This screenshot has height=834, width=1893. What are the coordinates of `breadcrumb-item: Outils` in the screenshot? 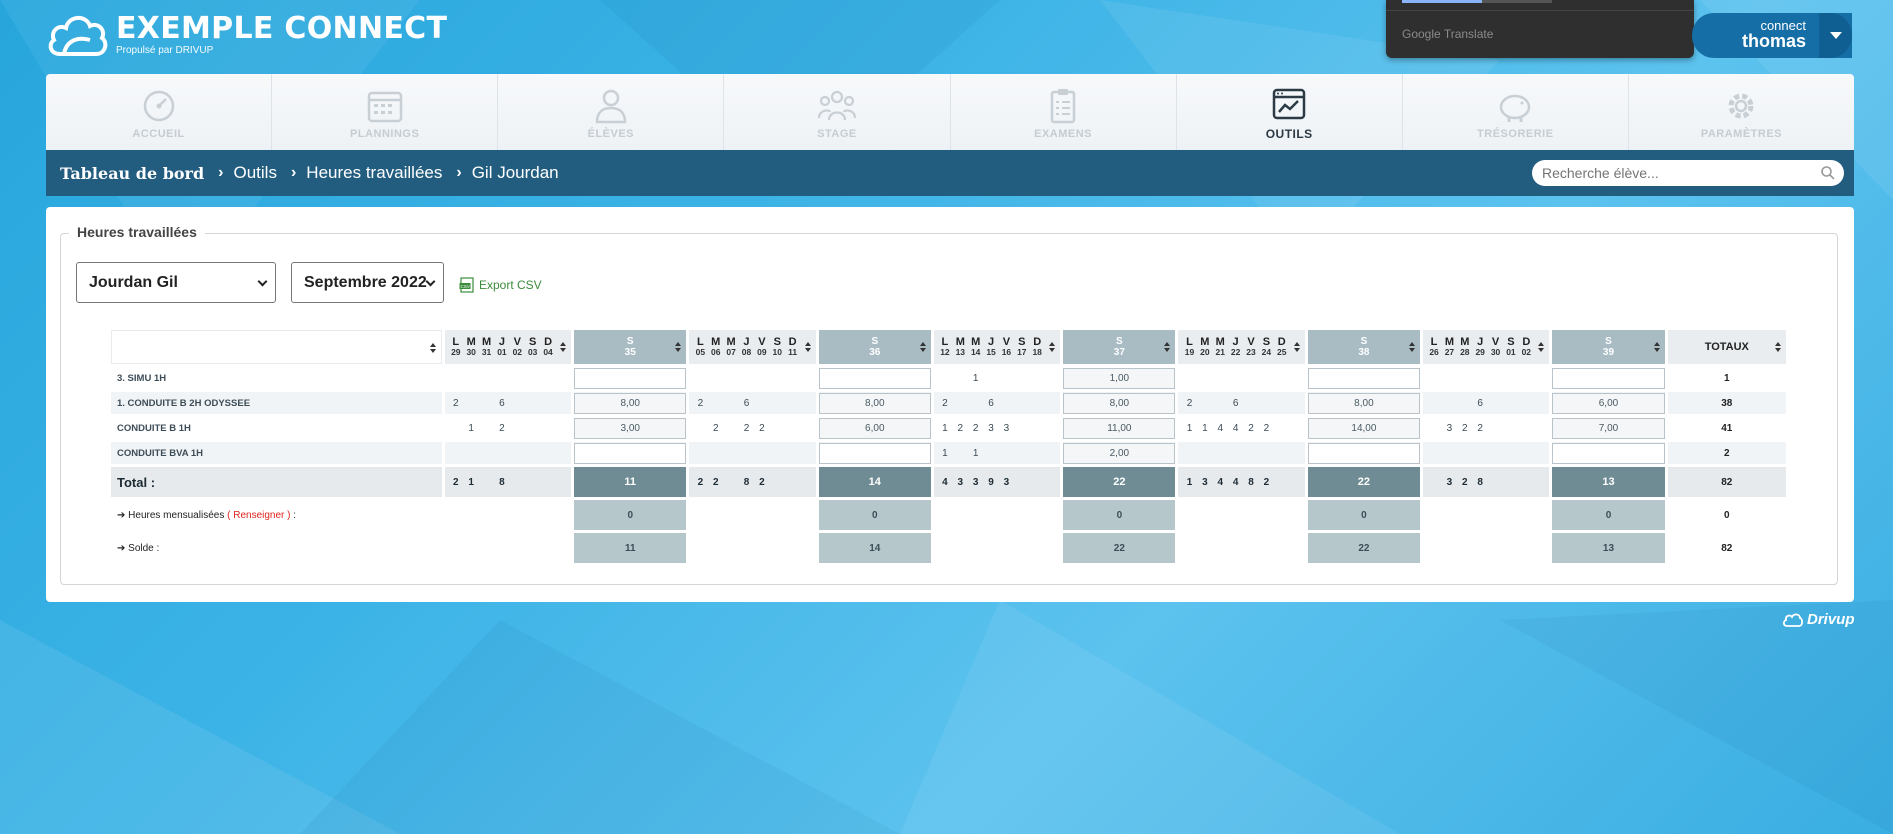 It's located at (255, 173).